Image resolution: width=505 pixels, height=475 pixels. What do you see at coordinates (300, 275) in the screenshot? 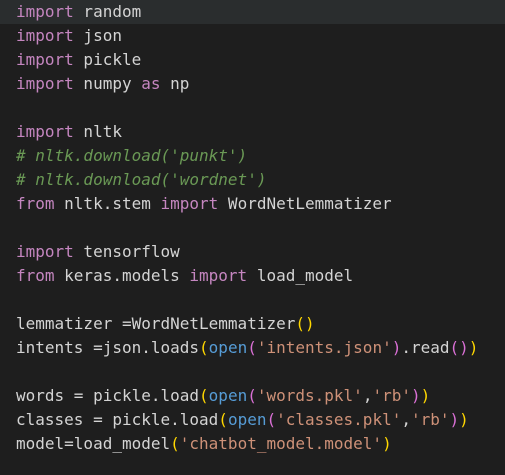
I see `plain-token: load_model` at bounding box center [300, 275].